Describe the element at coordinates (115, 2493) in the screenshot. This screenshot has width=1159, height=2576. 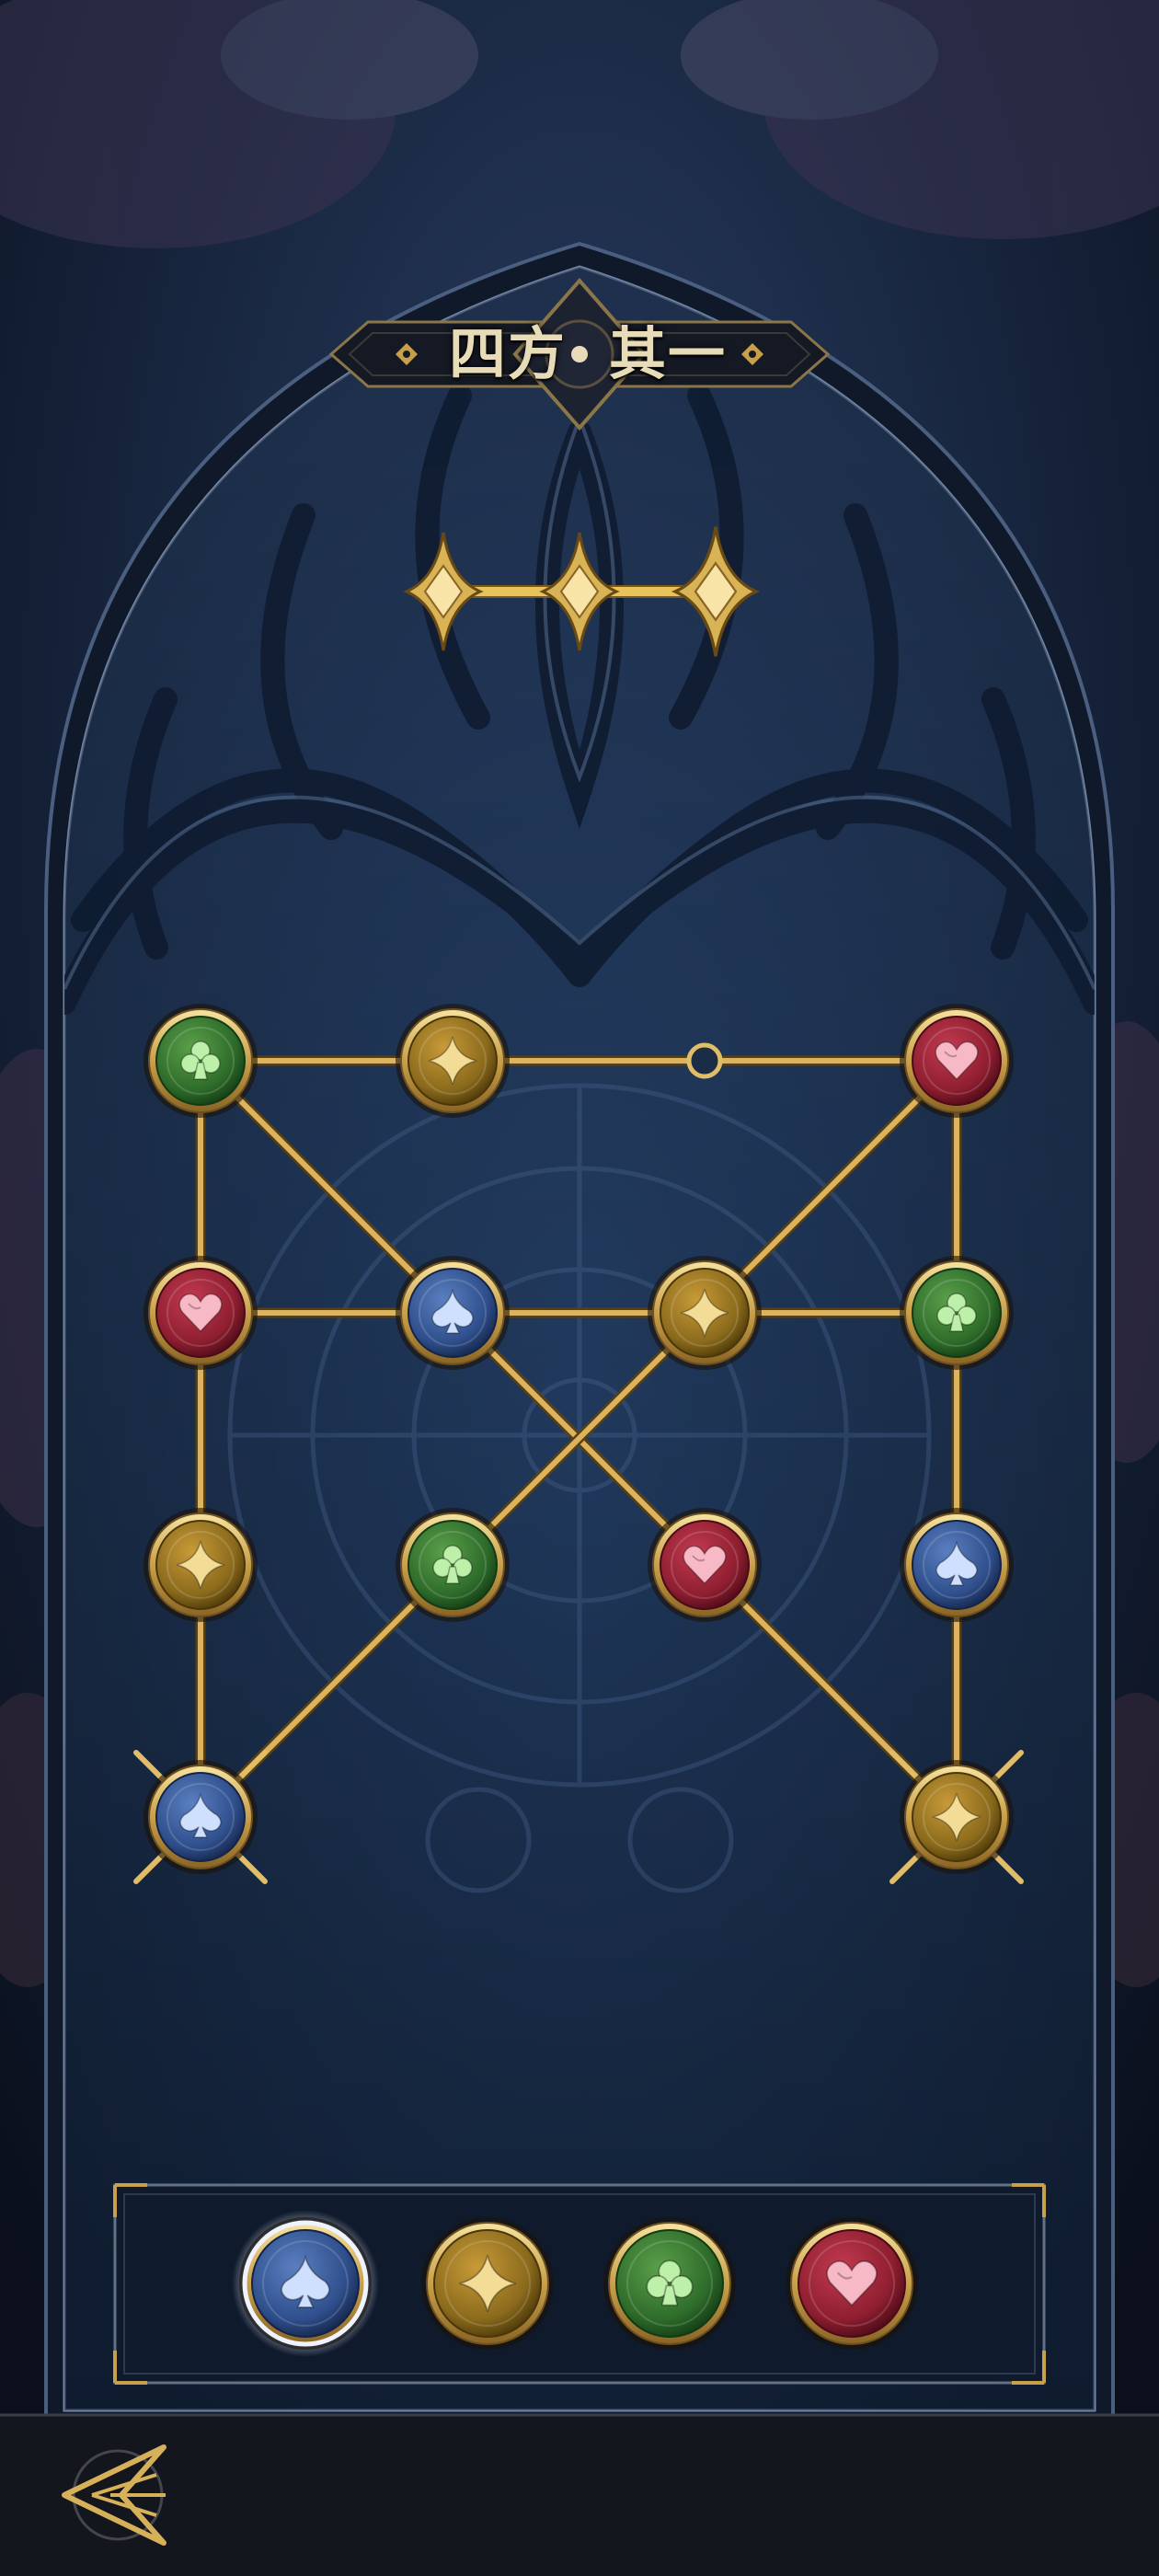
I see `back-button` at that location.